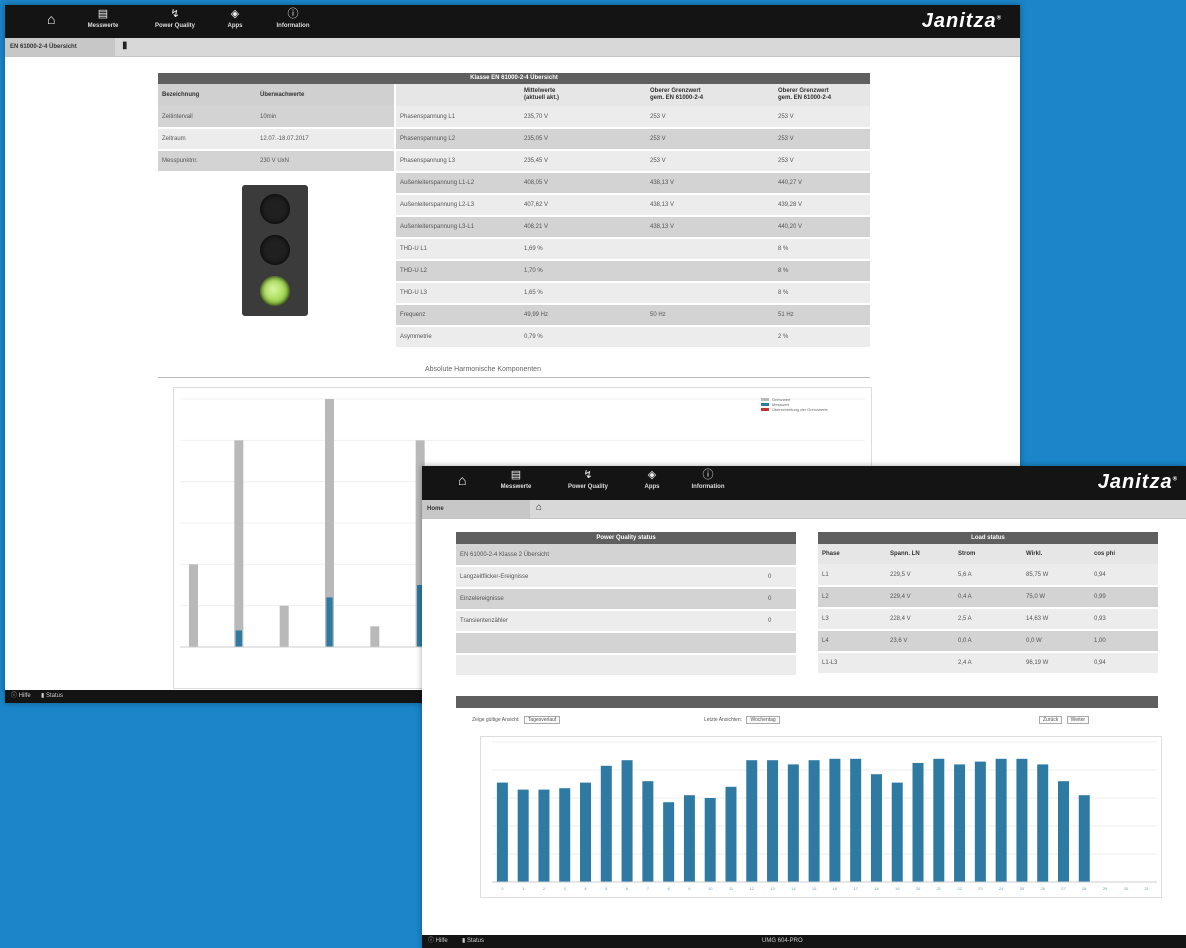 The height and width of the screenshot is (948, 1186). What do you see at coordinates (876, 888) in the screenshot?
I see `x-tick-label: 18` at bounding box center [876, 888].